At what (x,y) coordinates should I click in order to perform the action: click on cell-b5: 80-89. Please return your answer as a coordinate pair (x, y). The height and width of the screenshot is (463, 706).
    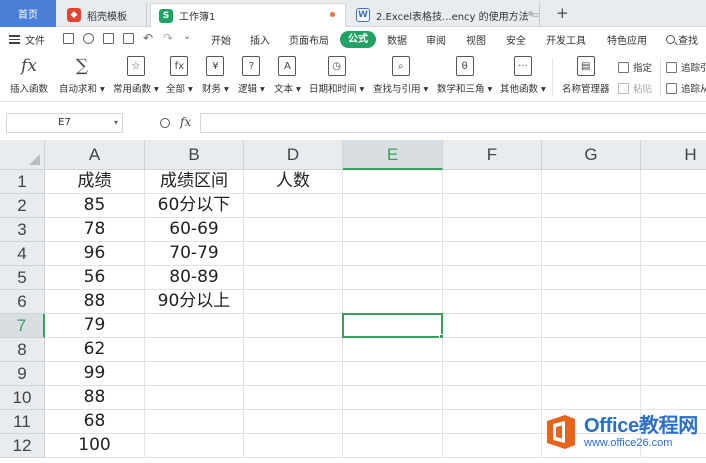
    Looking at the image, I should click on (194, 278).